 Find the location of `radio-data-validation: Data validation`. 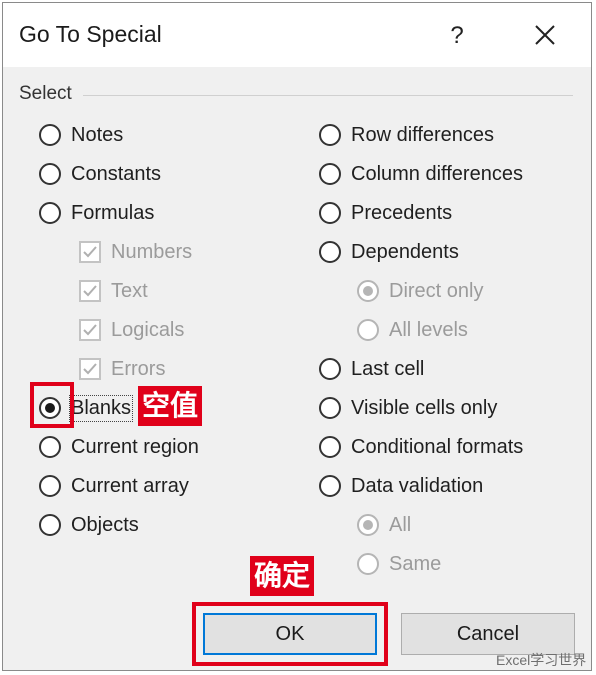

radio-data-validation: Data validation is located at coordinates (401, 486).